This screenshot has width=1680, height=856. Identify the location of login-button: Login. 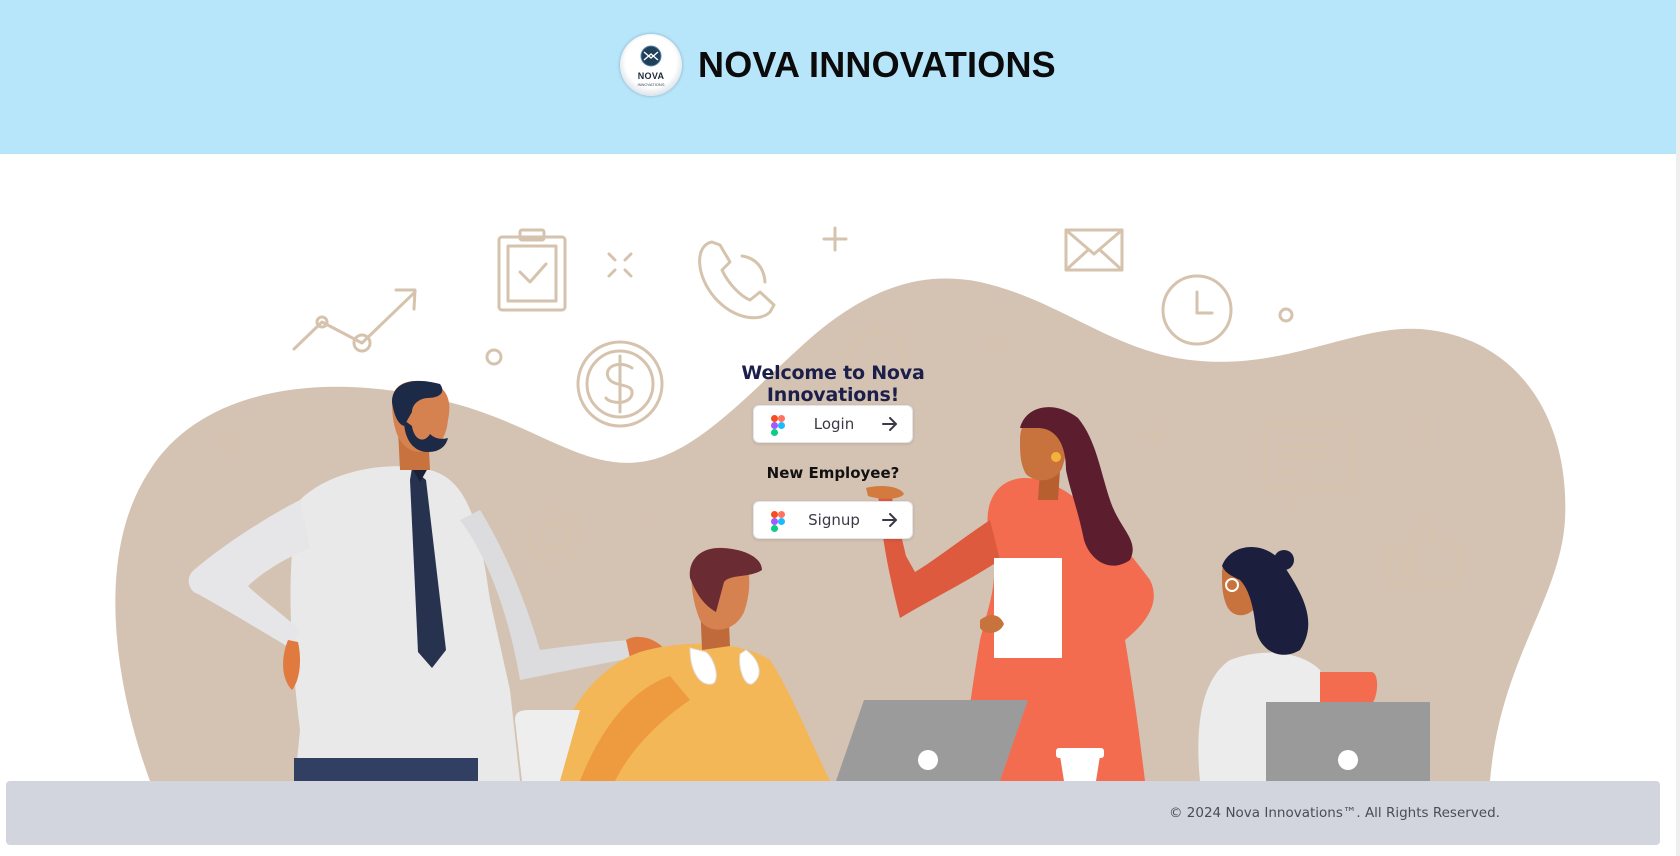
(833, 424).